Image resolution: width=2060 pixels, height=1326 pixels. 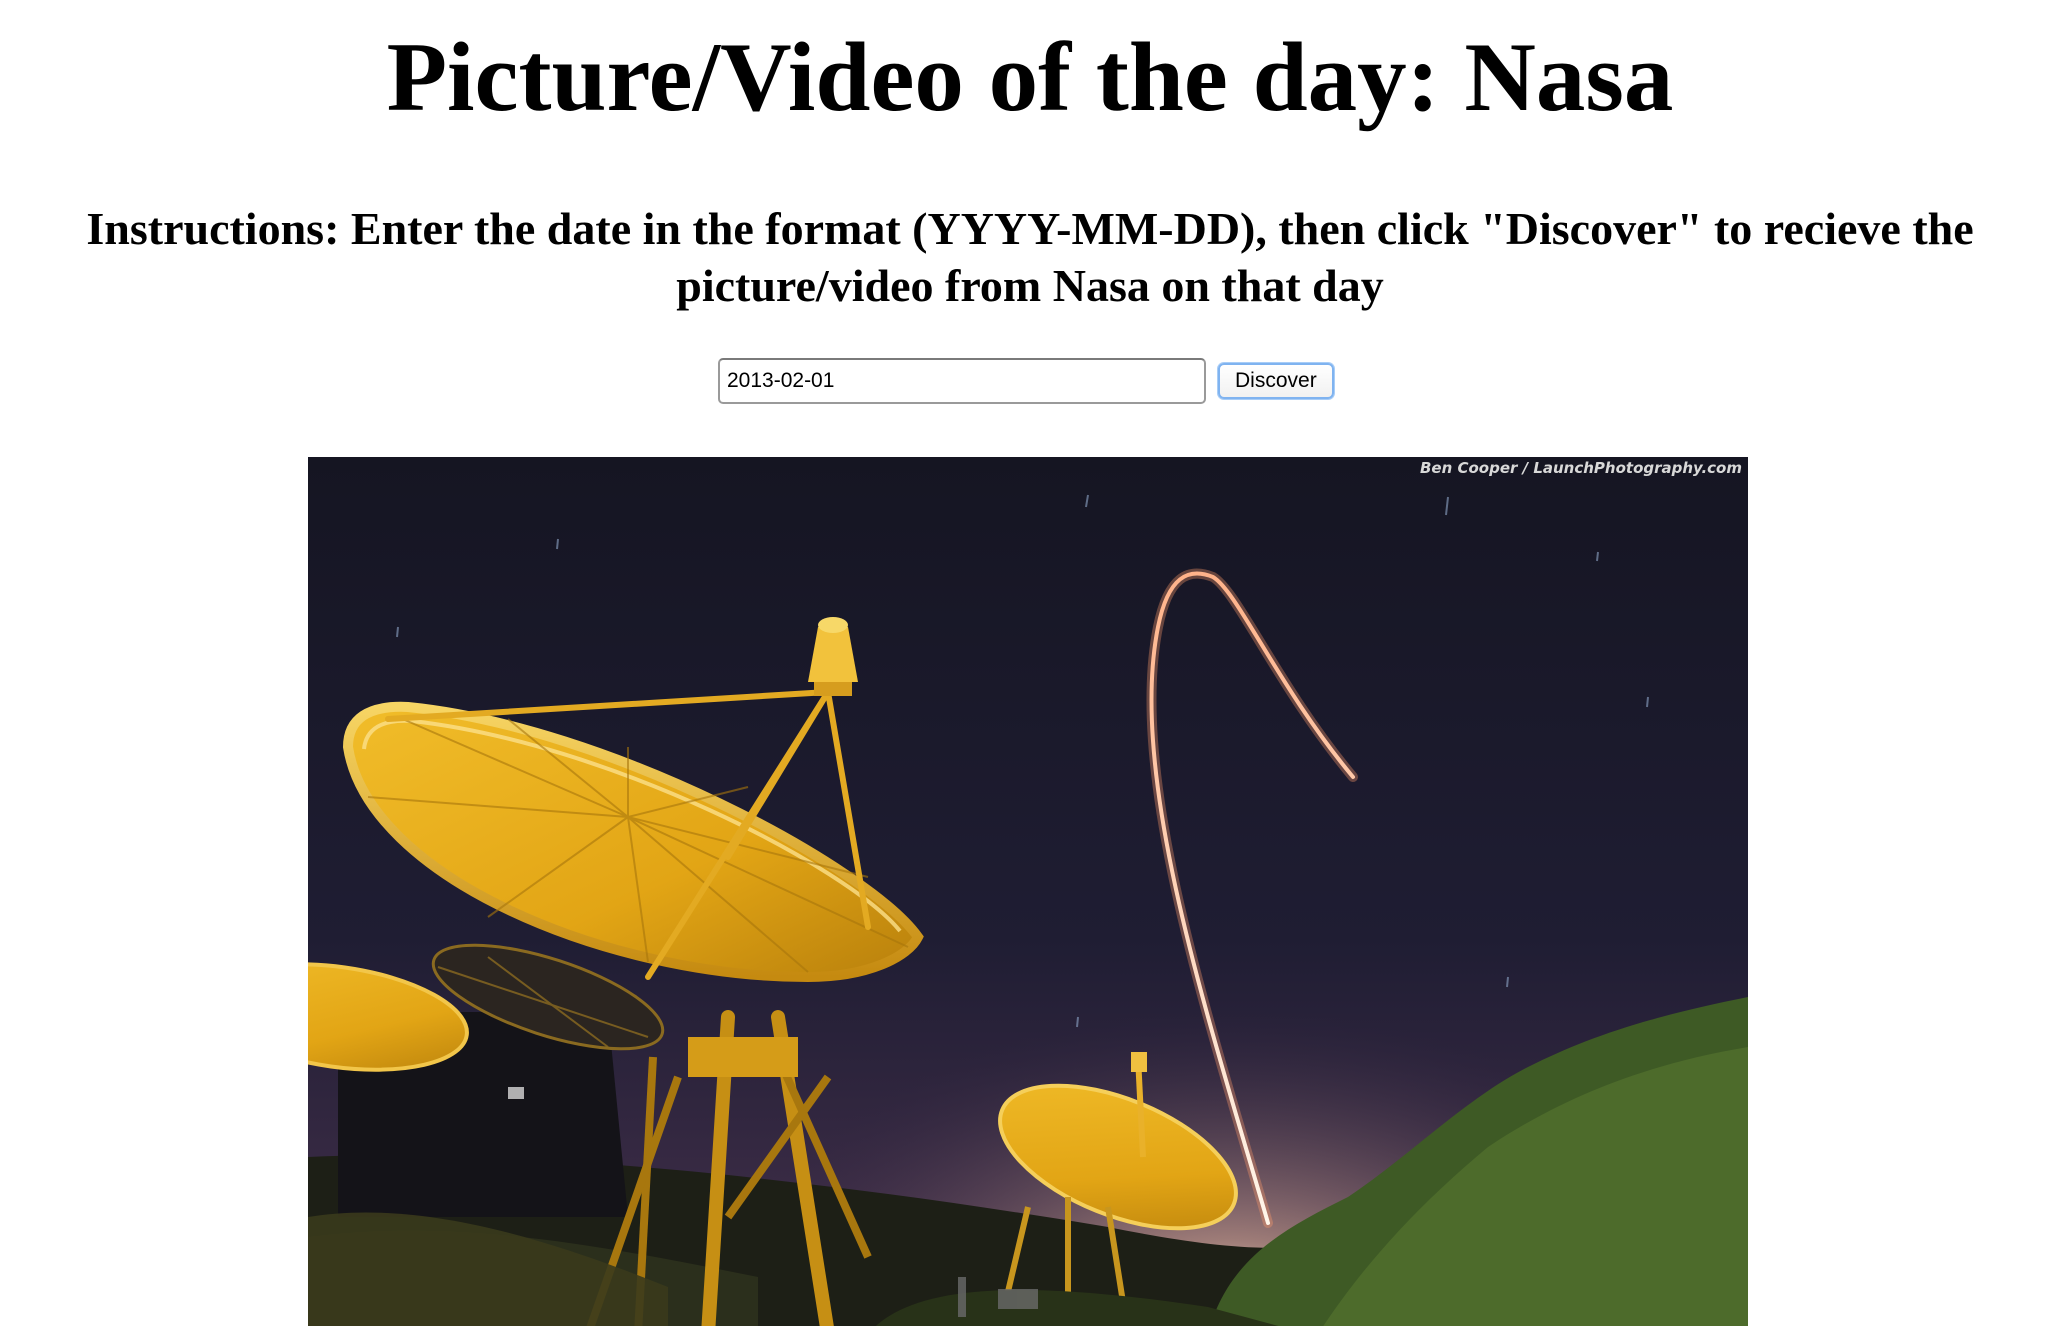 I want to click on date-input, so click(x=962, y=381).